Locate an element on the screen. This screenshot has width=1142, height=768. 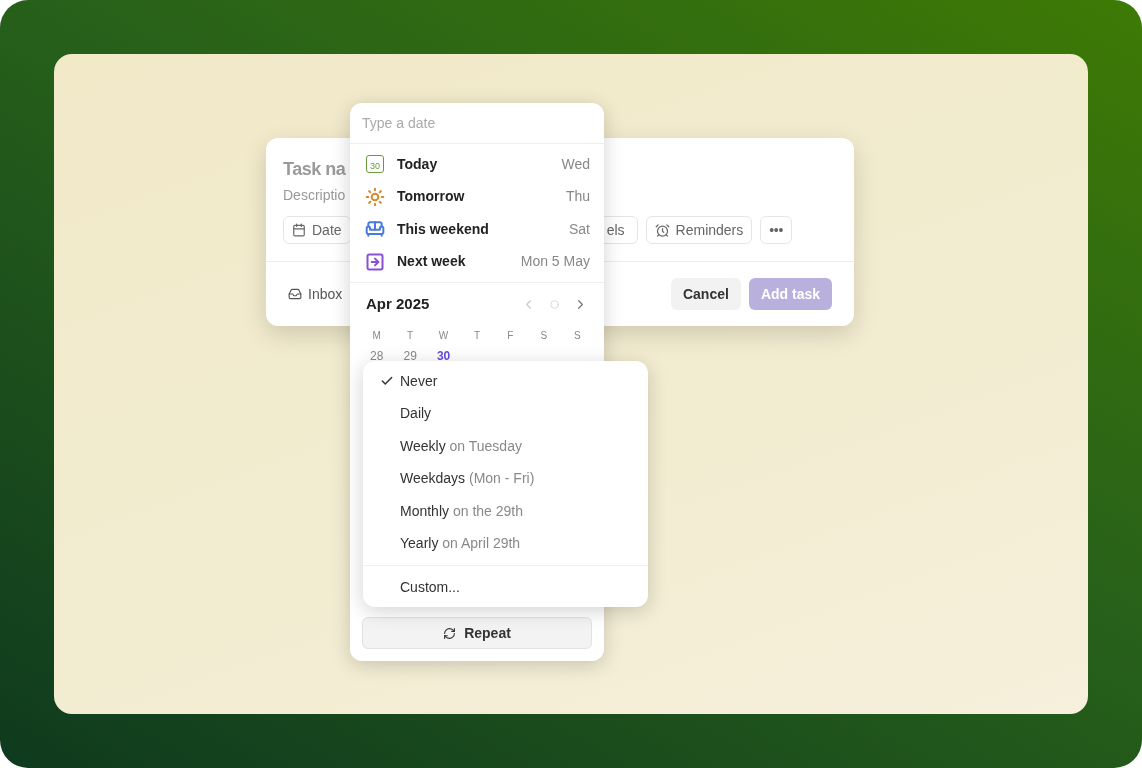
weekday-label: W is located at coordinates (443, 335).